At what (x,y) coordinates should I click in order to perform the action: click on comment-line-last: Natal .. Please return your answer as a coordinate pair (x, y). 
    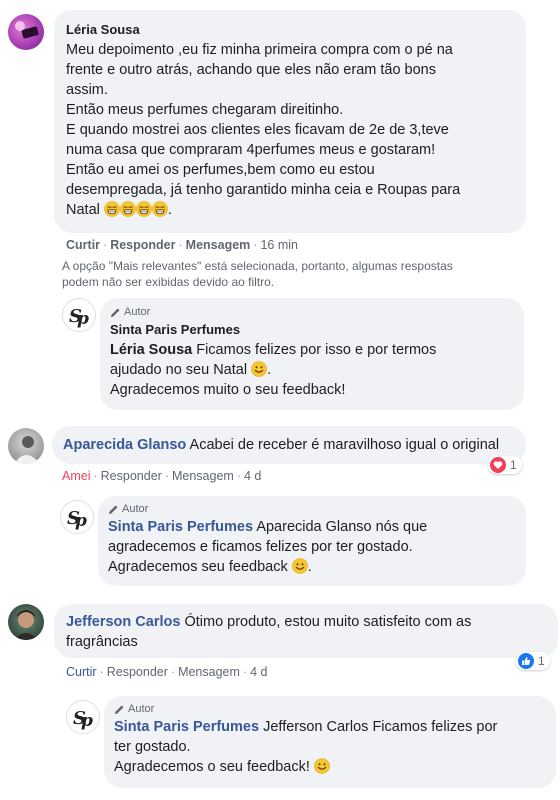
    Looking at the image, I should click on (119, 209).